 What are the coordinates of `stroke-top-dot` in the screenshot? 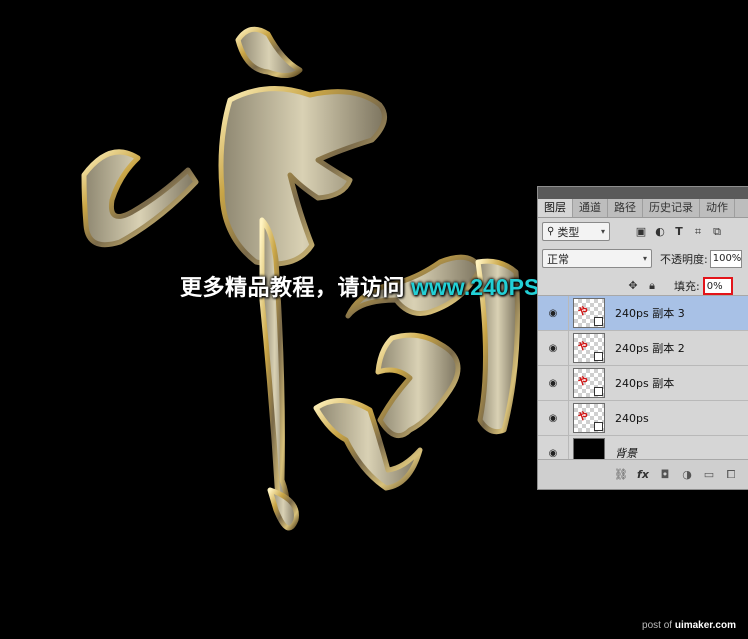 It's located at (269, 52).